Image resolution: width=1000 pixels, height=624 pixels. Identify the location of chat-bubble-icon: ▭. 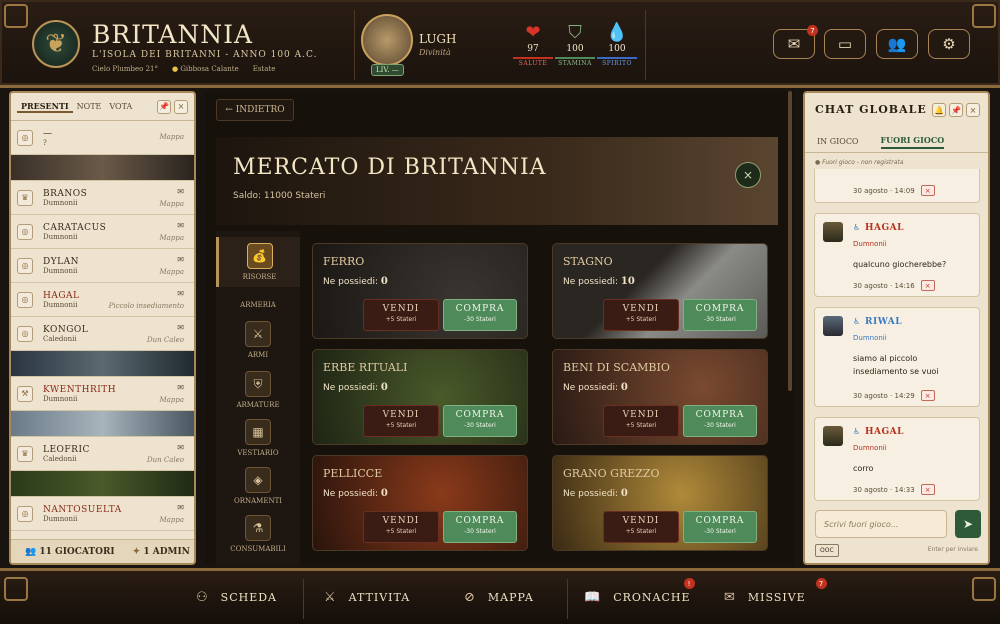
(845, 44).